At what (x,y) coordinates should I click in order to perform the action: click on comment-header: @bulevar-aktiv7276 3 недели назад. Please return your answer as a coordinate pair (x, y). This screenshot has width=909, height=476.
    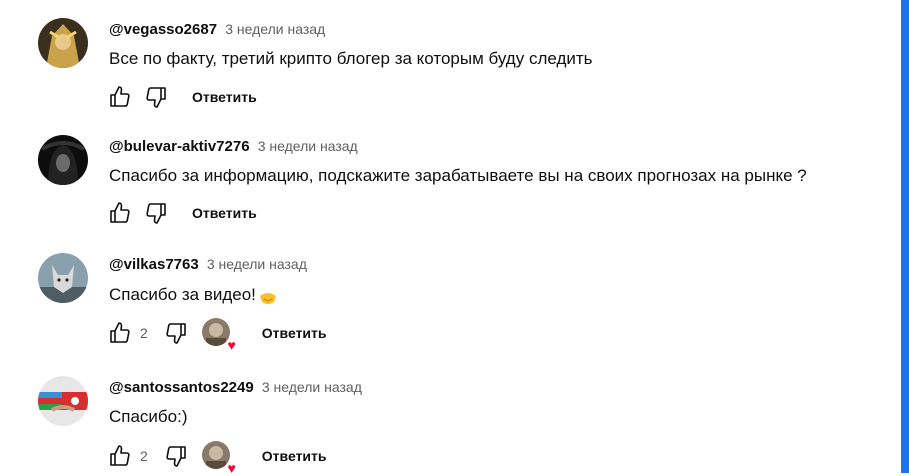
    Looking at the image, I should click on (233, 146).